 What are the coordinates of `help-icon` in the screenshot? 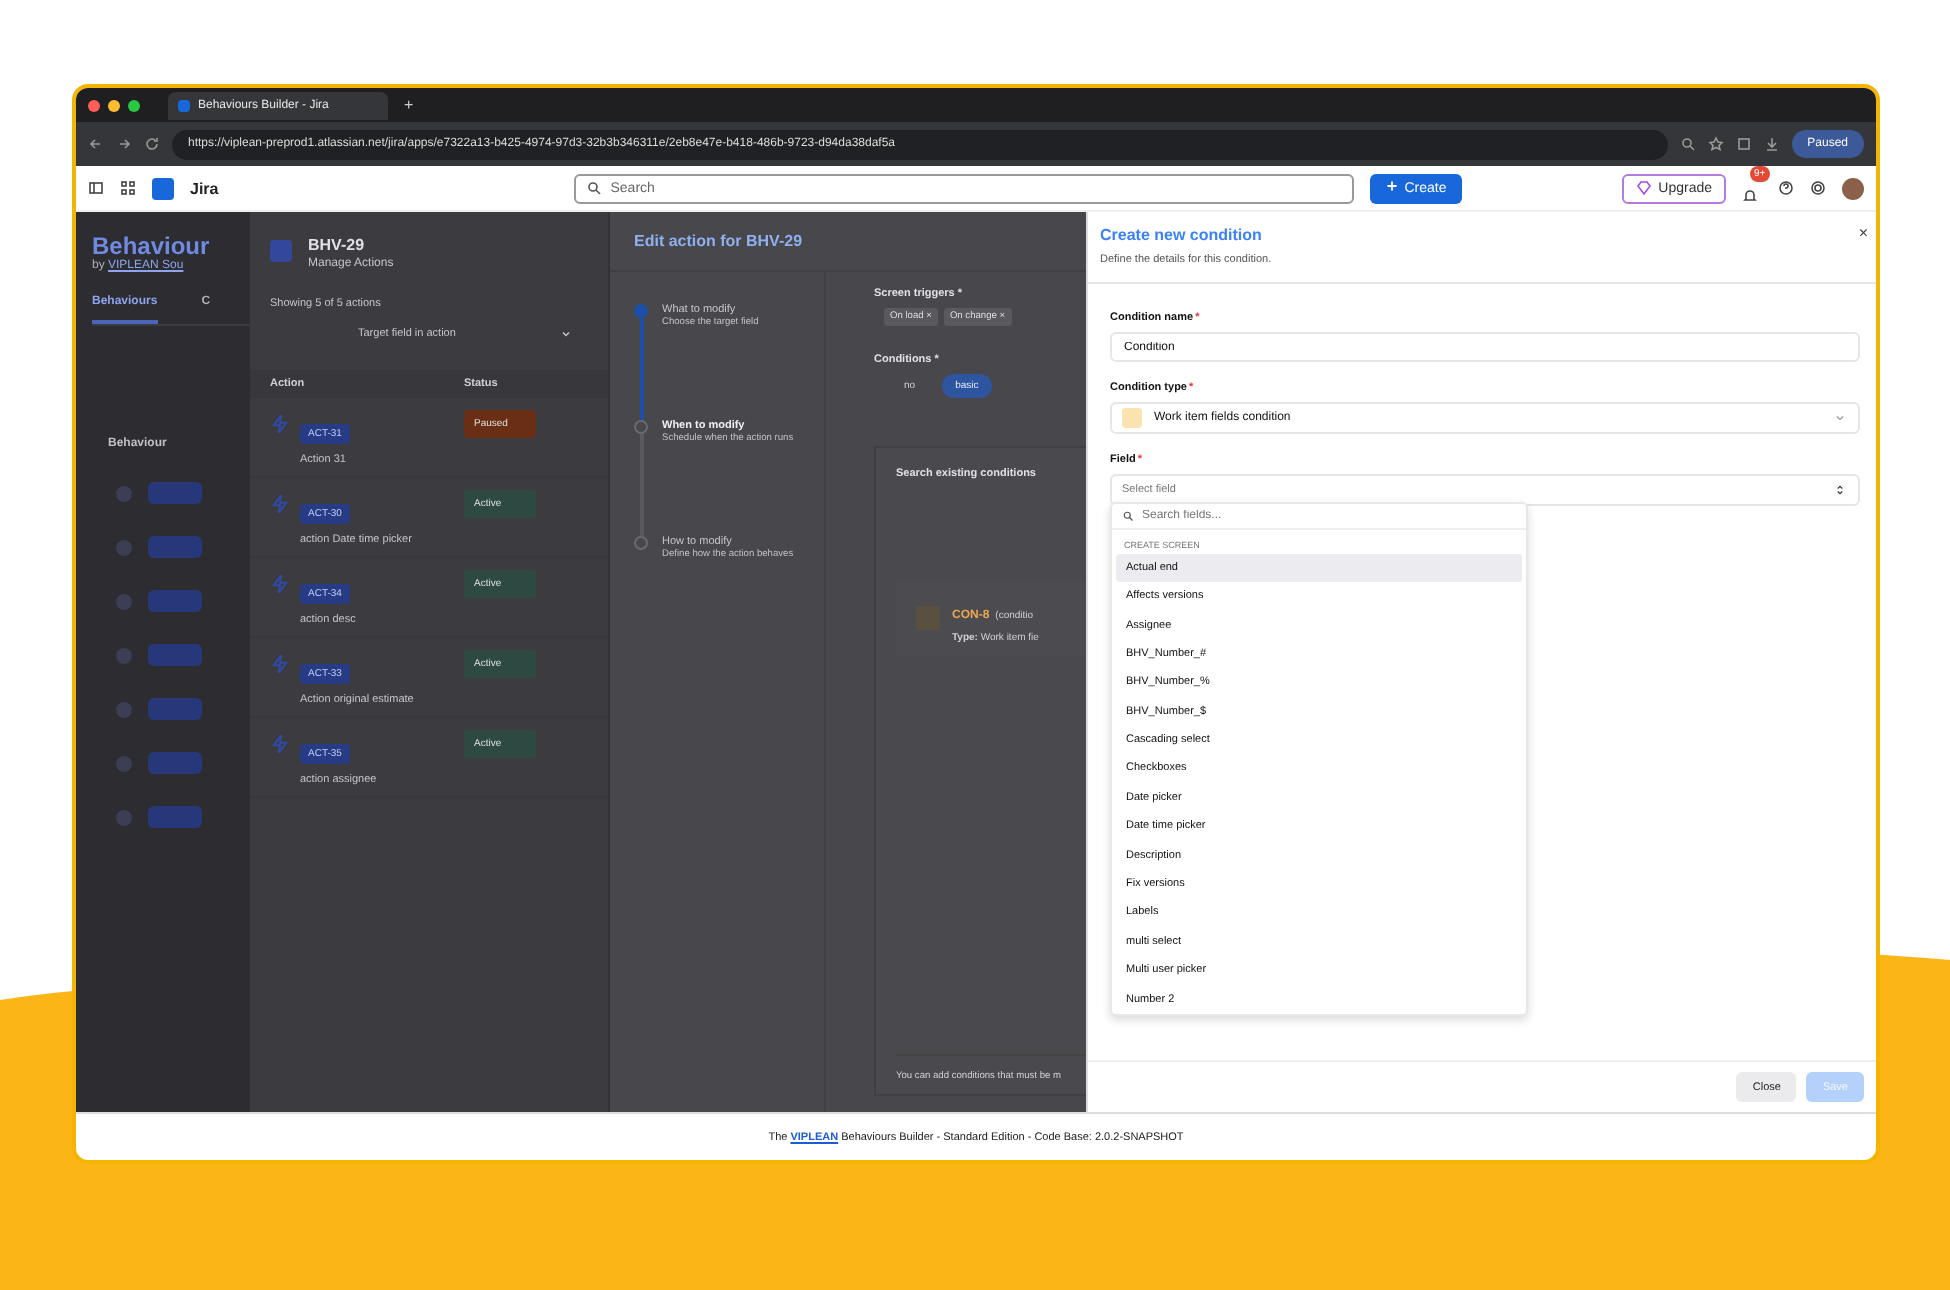 It's located at (1786, 188).